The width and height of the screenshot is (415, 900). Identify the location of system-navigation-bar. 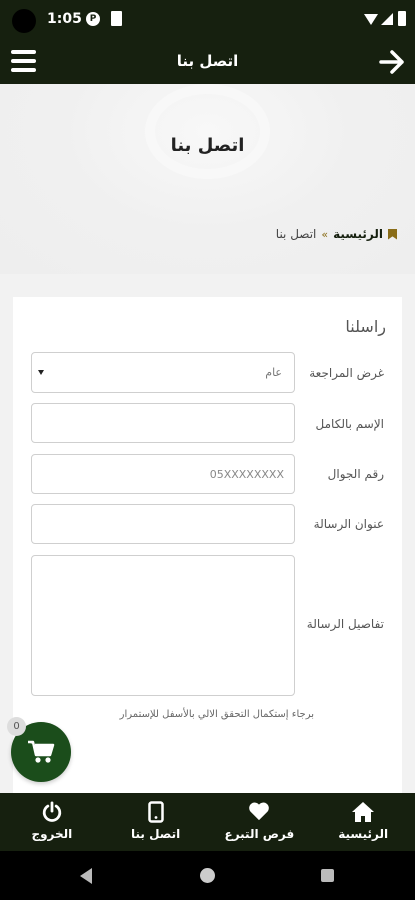
(207, 875).